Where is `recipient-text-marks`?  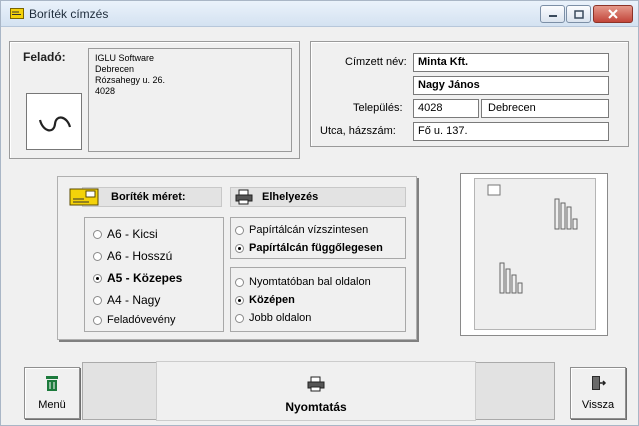
recipient-text-marks is located at coordinates (566, 214).